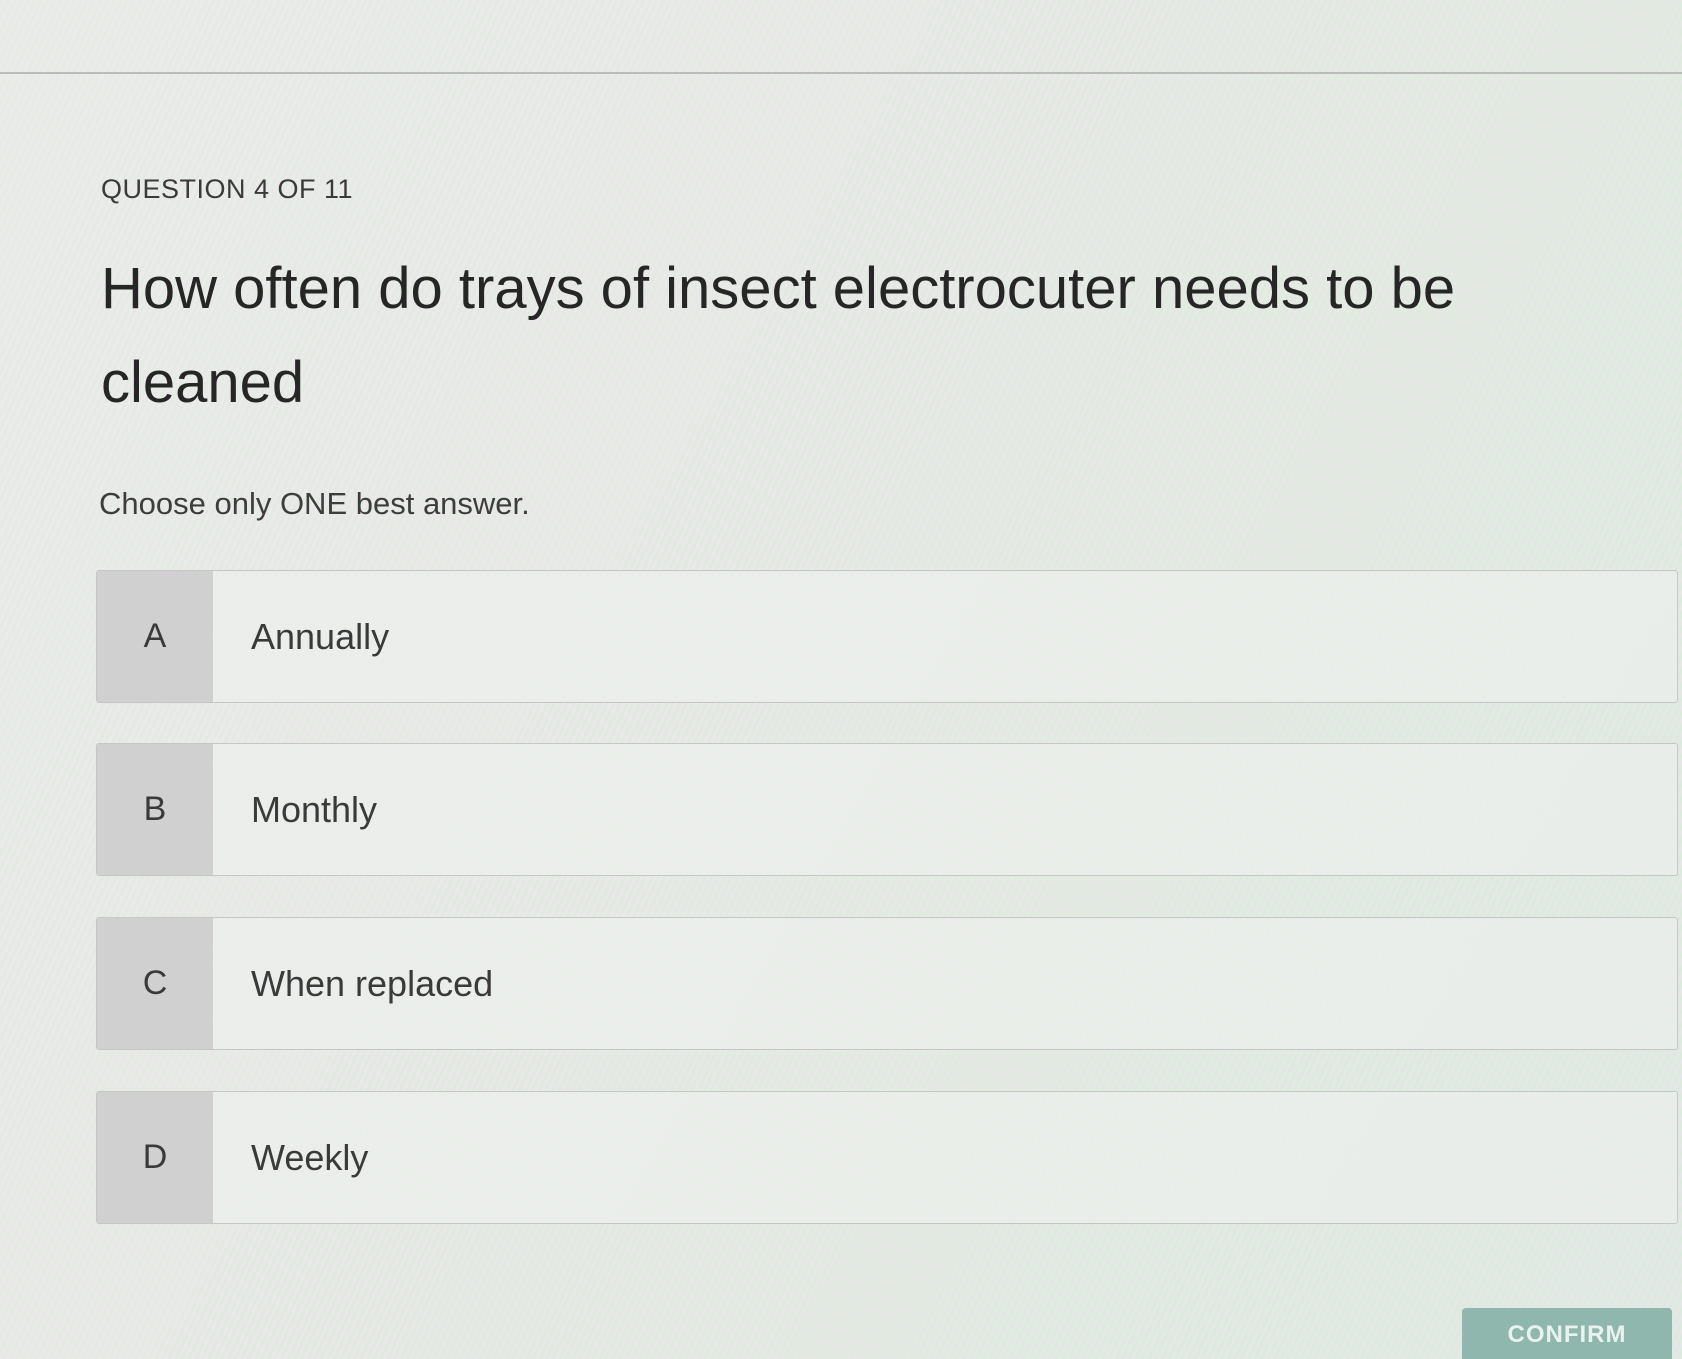 The width and height of the screenshot is (1682, 1359). I want to click on header-divider, so click(841, 73).